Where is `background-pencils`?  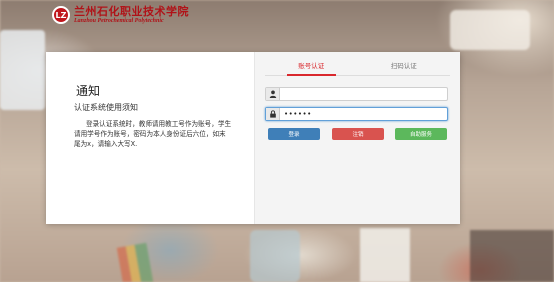
background-pencils is located at coordinates (135, 262).